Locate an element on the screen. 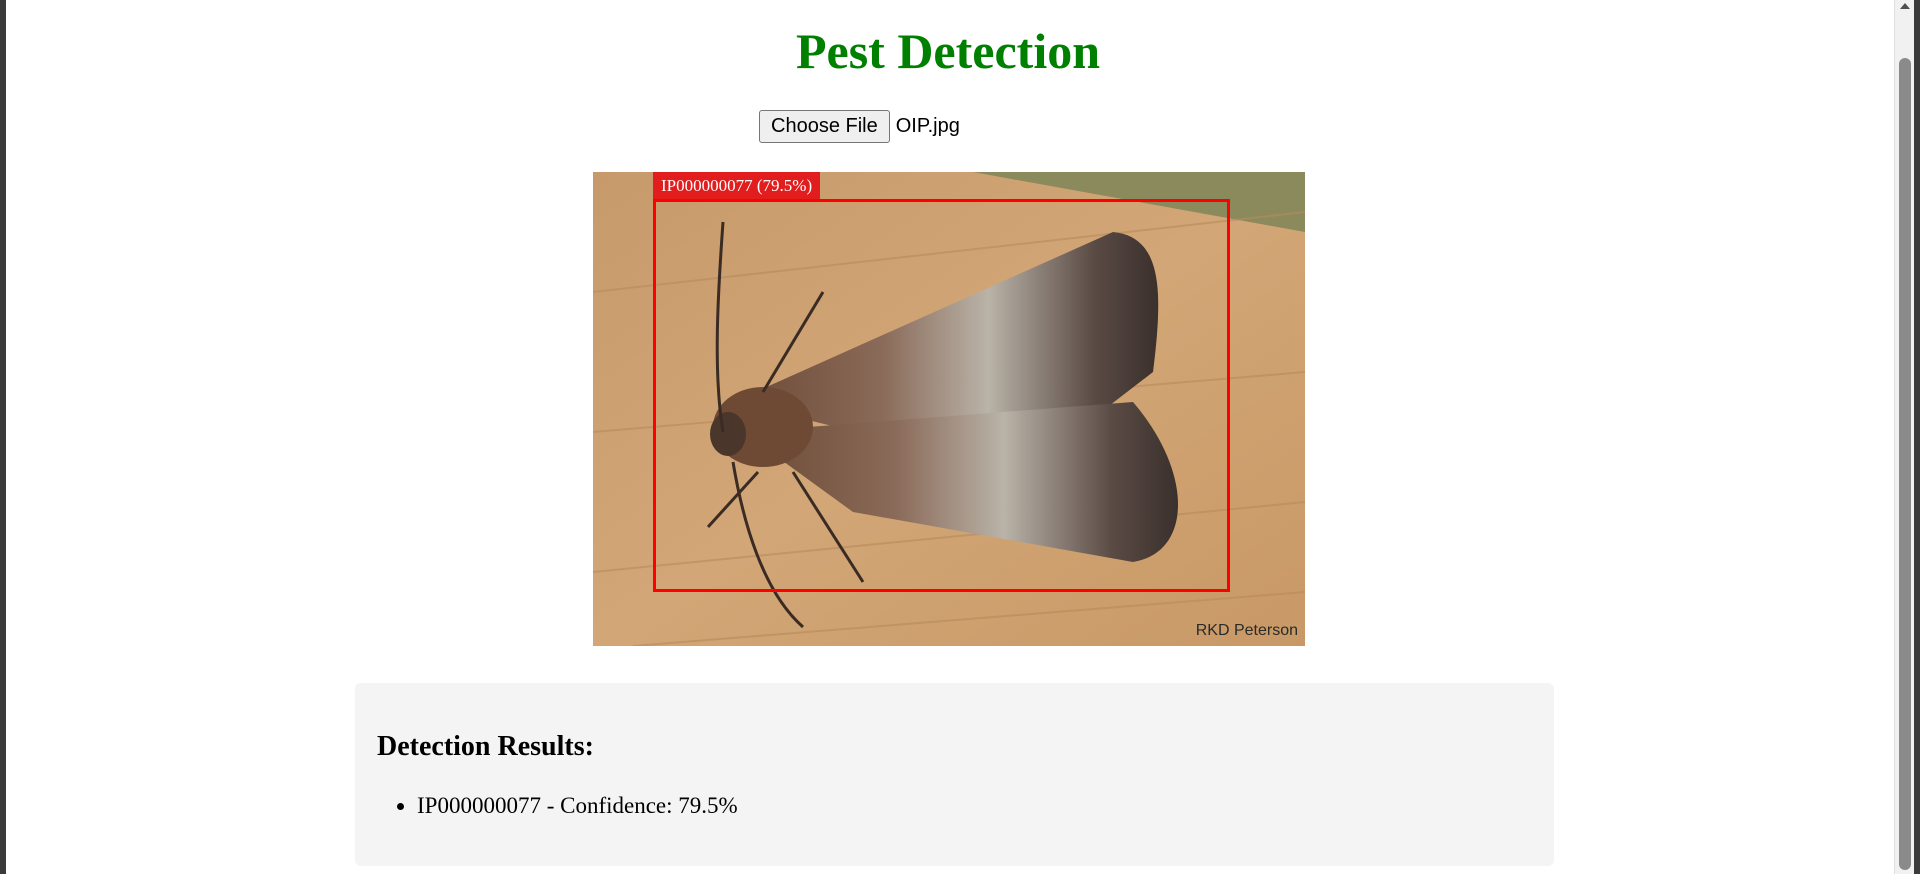 This screenshot has height=874, width=1920. detection-bounding-box is located at coordinates (941, 395).